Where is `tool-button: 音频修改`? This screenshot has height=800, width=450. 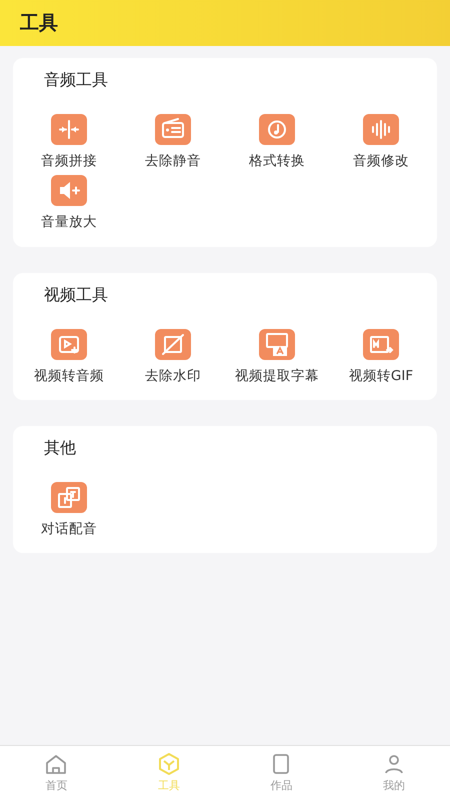
tool-button: 音频修改 is located at coordinates (381, 143).